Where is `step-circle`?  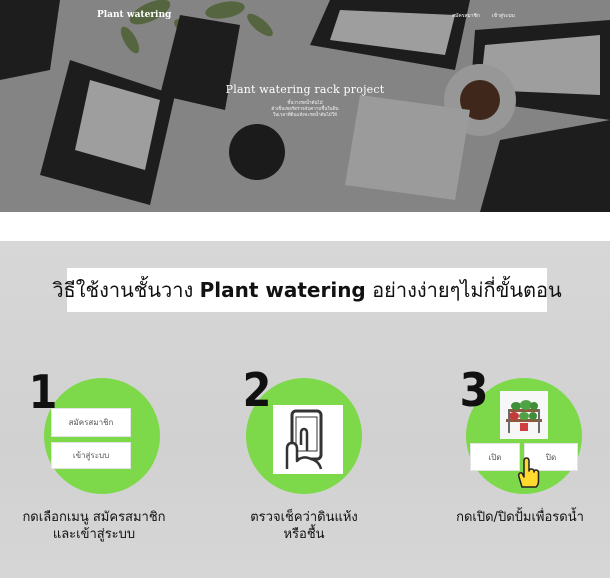 step-circle is located at coordinates (102, 436).